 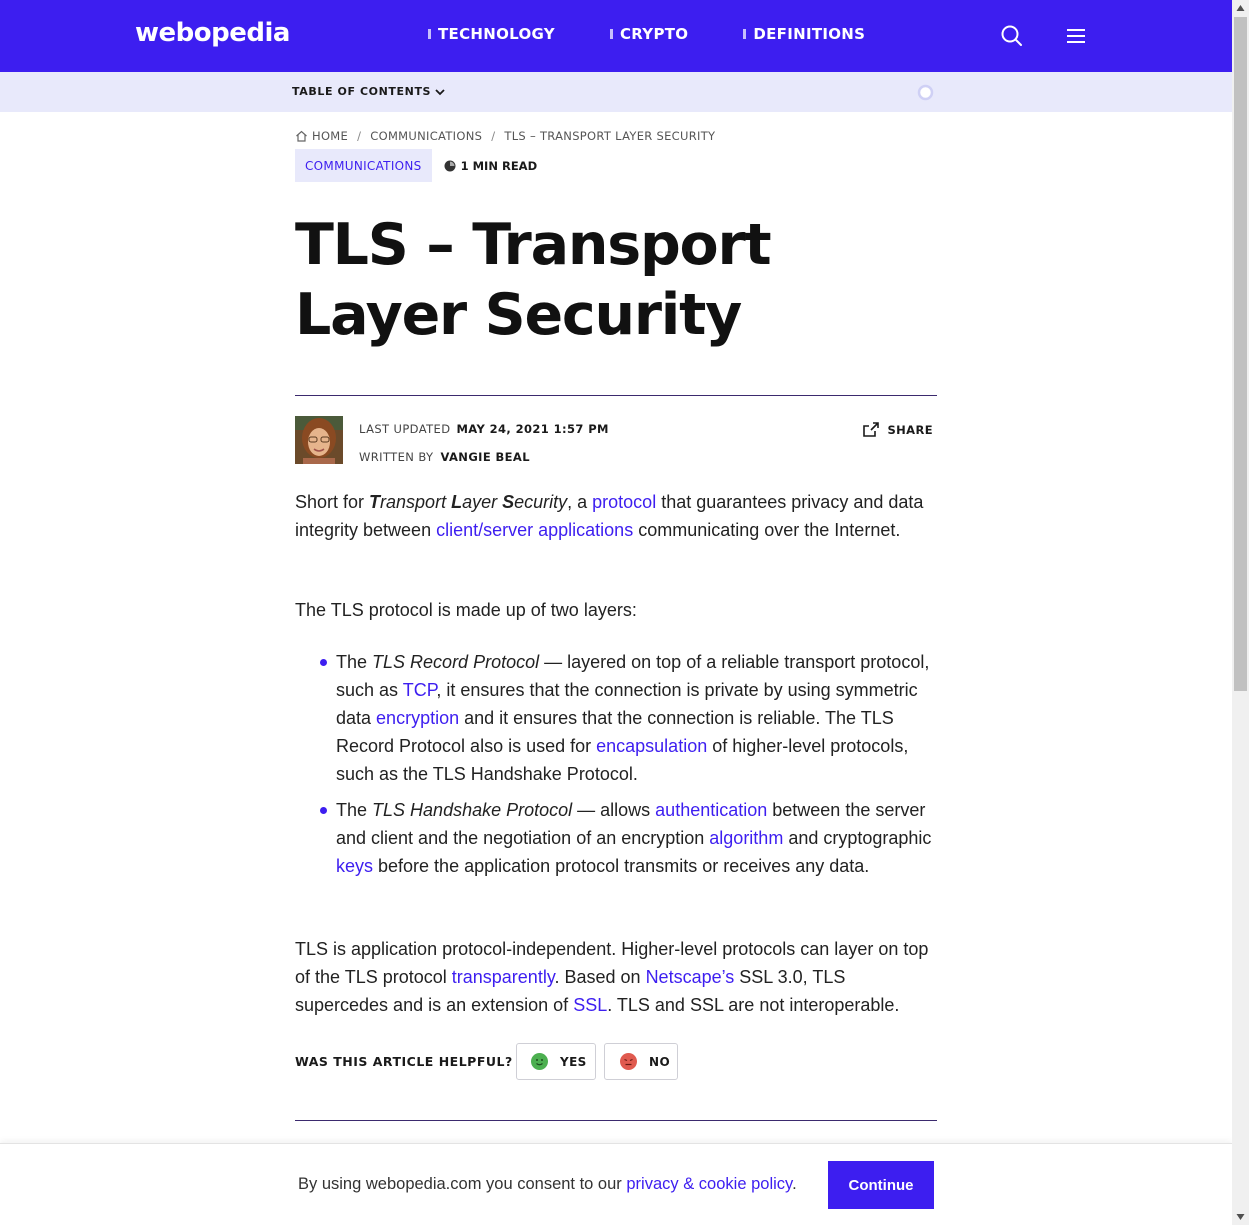 What do you see at coordinates (1240, 8) in the screenshot?
I see `scroll-up-arrow-icon` at bounding box center [1240, 8].